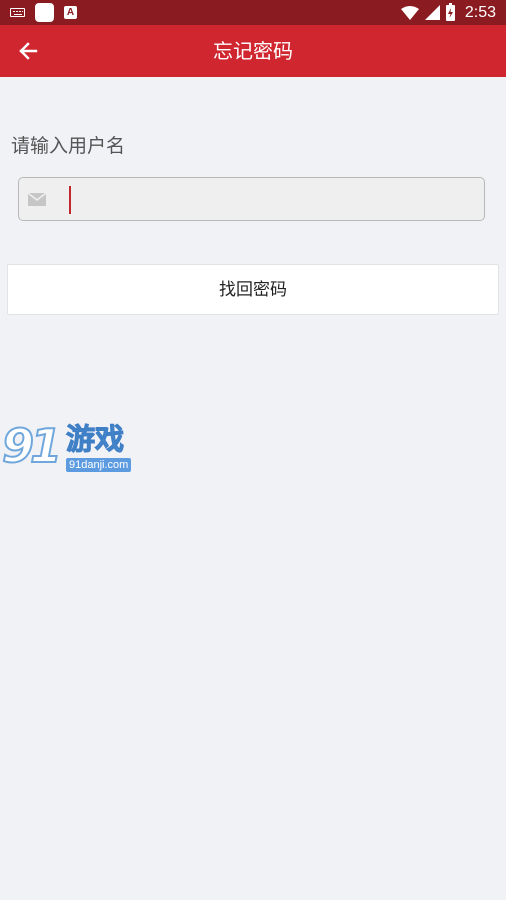 The image size is (506, 900). I want to click on recover-password-button: 找回密码, so click(253, 289).